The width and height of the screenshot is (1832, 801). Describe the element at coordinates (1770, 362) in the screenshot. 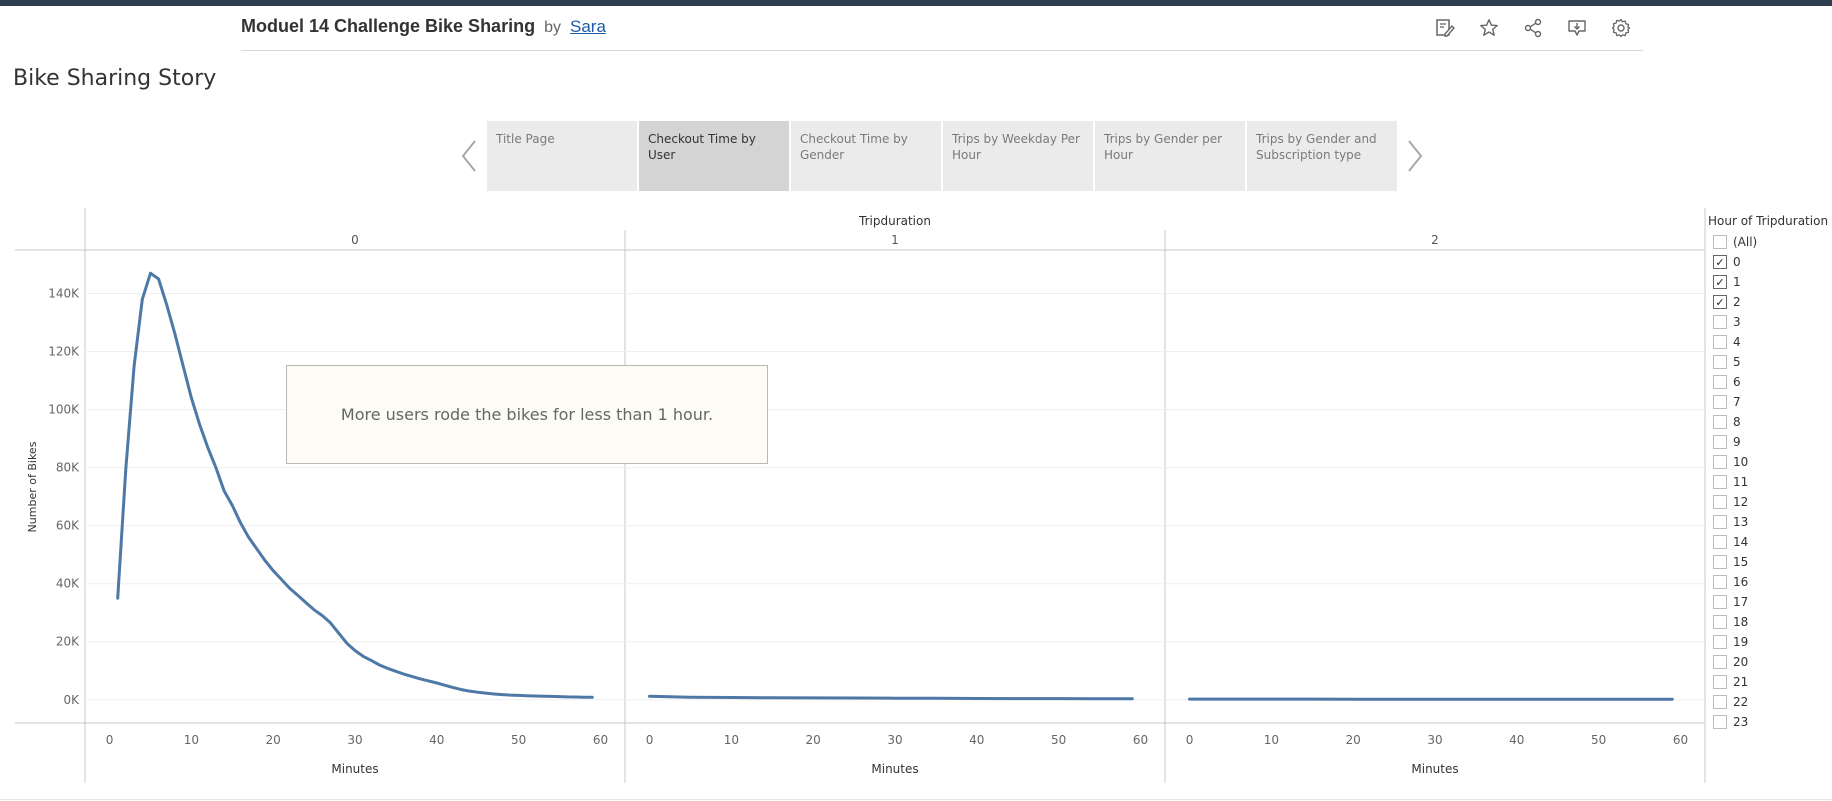

I see `filter-item-5: 5` at that location.